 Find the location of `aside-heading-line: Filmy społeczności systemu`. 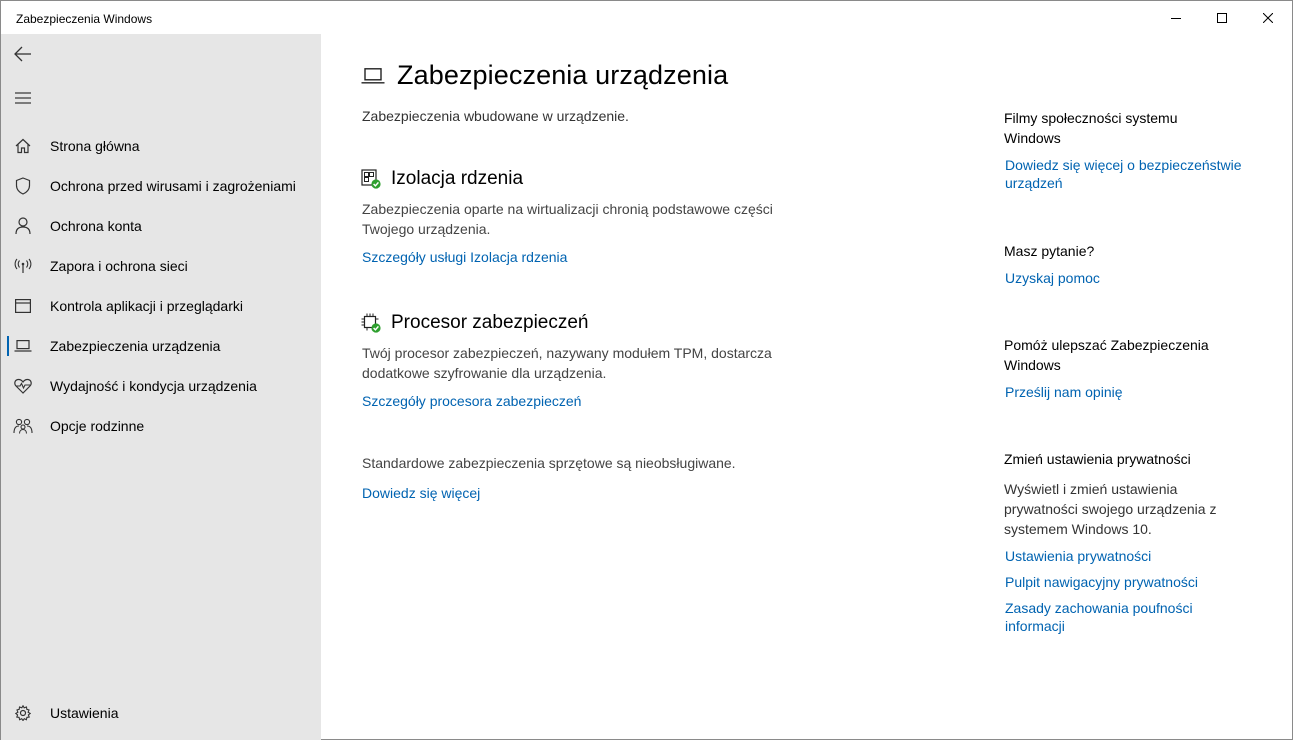

aside-heading-line: Filmy społeczności systemu is located at coordinates (1091, 118).